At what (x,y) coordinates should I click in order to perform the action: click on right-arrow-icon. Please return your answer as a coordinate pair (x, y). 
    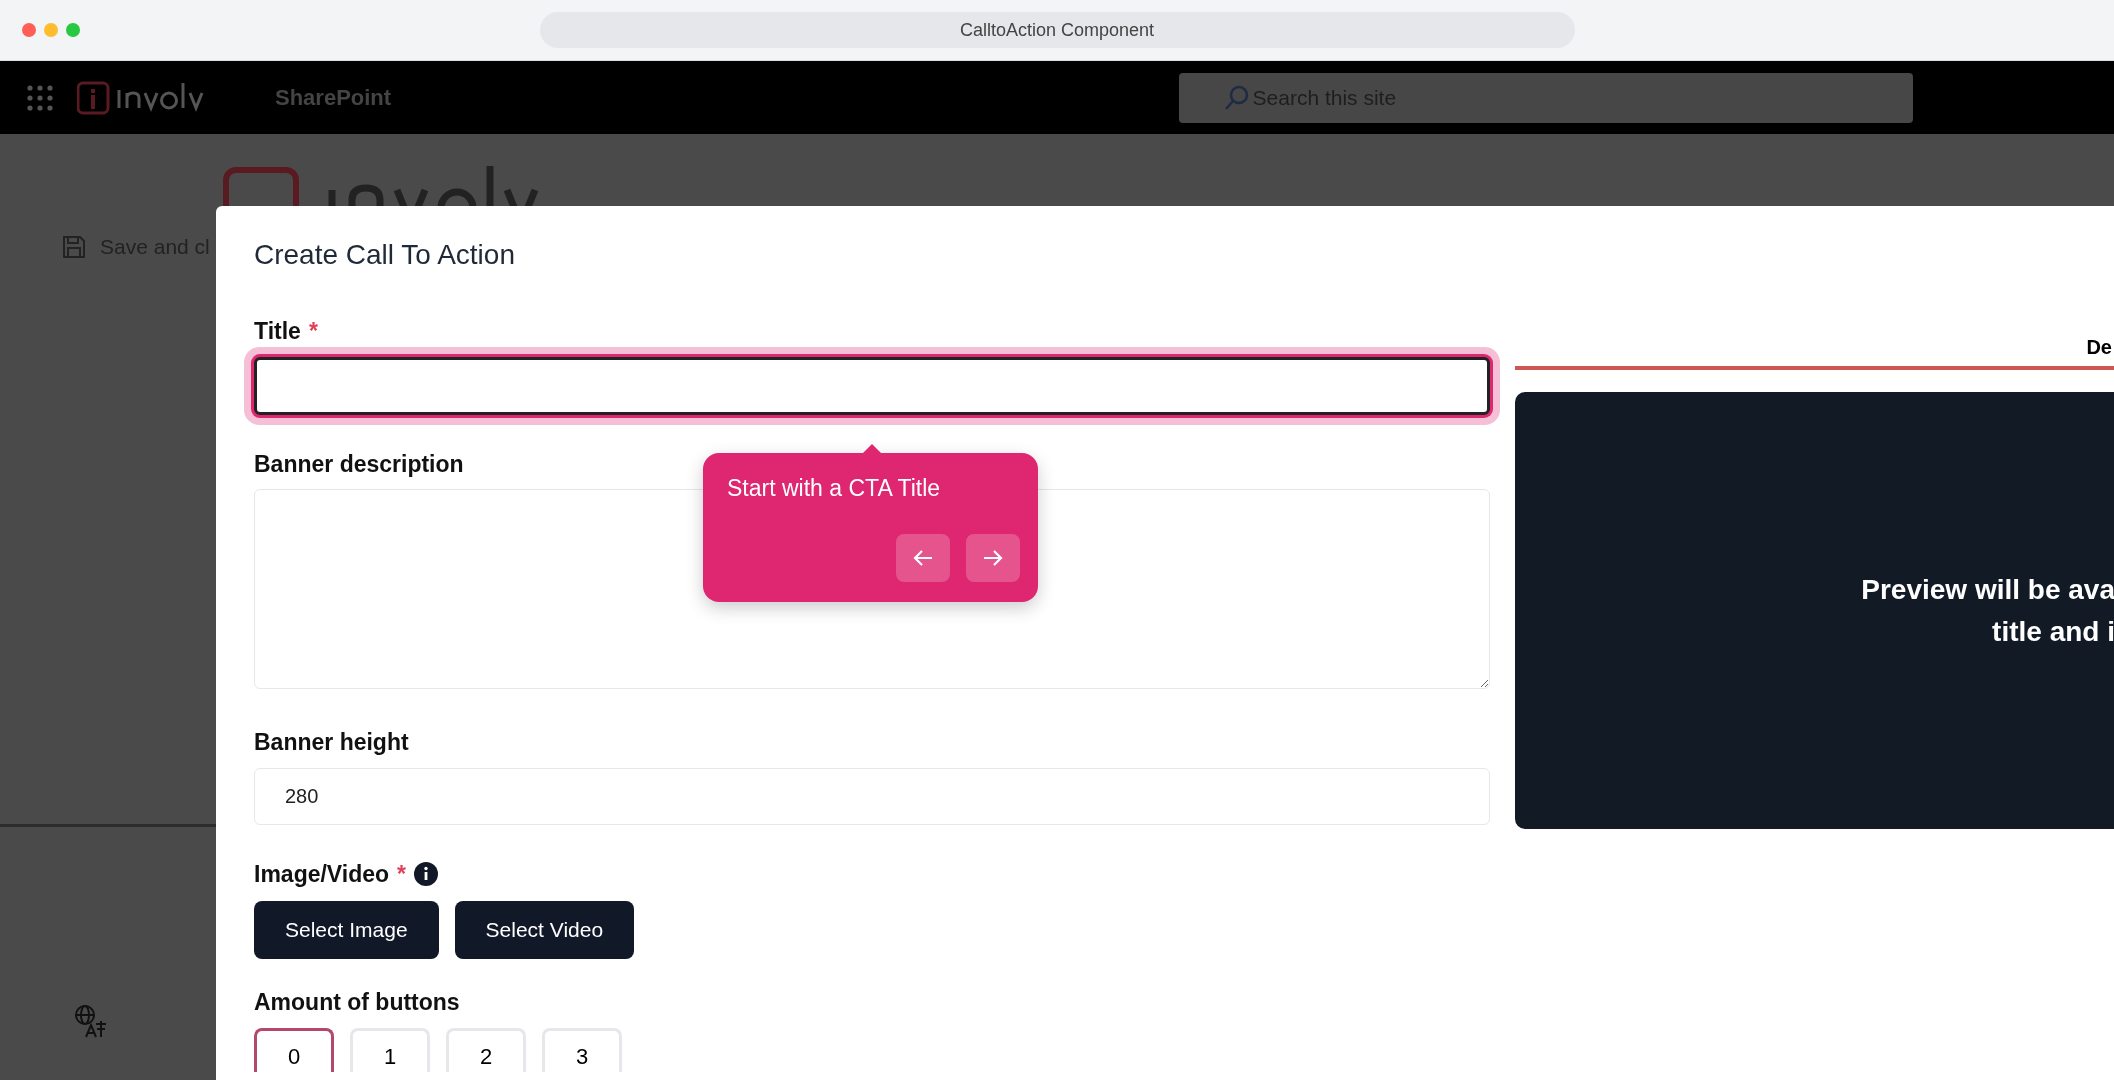
    Looking at the image, I should click on (993, 557).